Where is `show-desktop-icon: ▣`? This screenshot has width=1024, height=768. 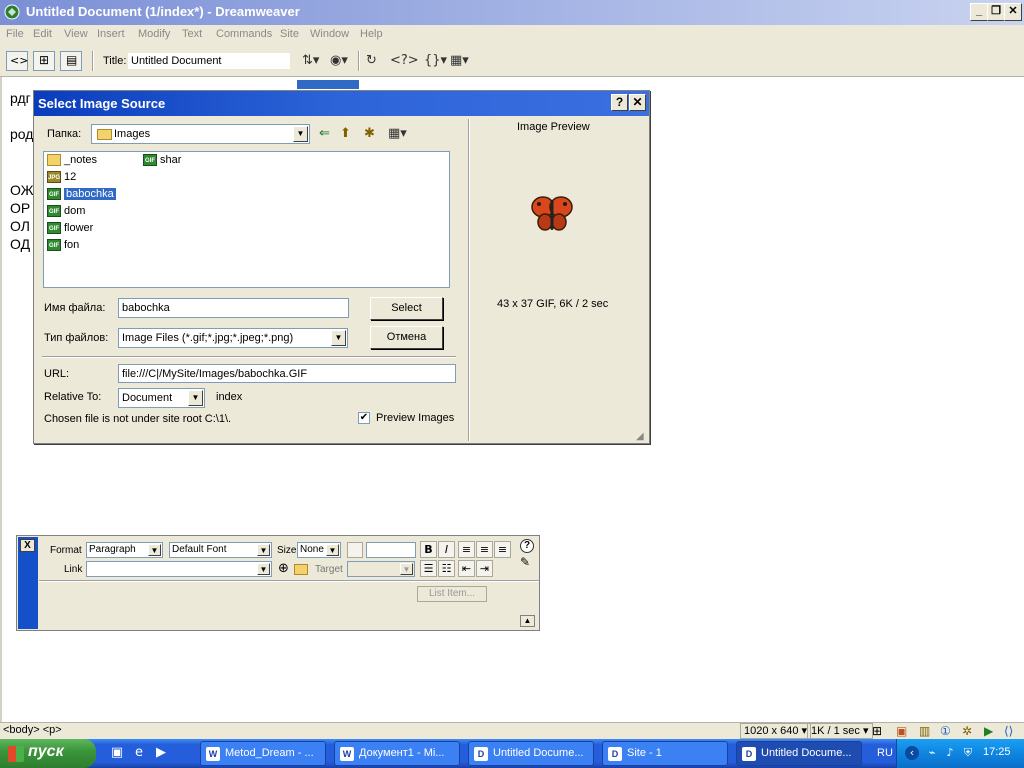 show-desktop-icon: ▣ is located at coordinates (117, 753).